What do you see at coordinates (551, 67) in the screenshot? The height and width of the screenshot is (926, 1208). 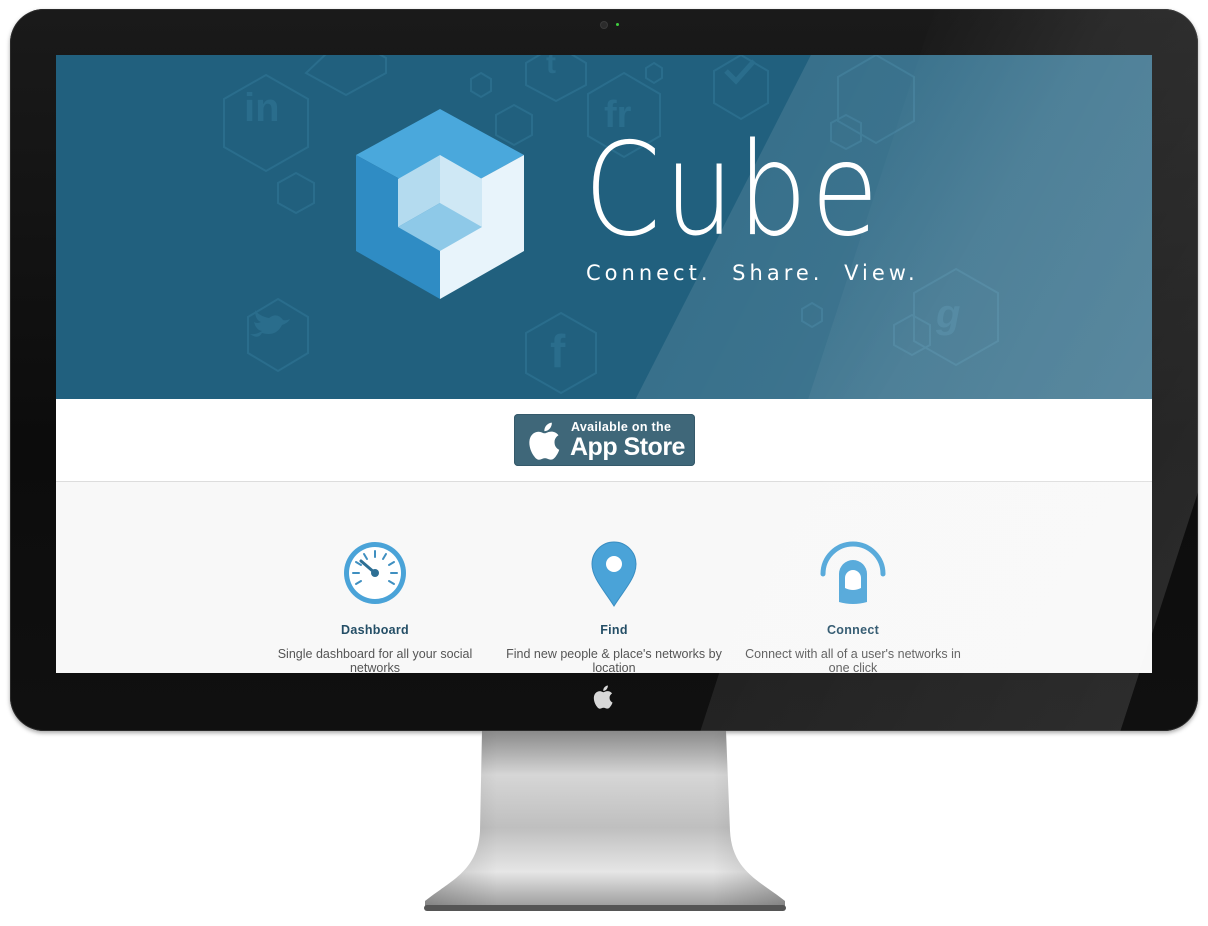 I see `svg-text: t` at bounding box center [551, 67].